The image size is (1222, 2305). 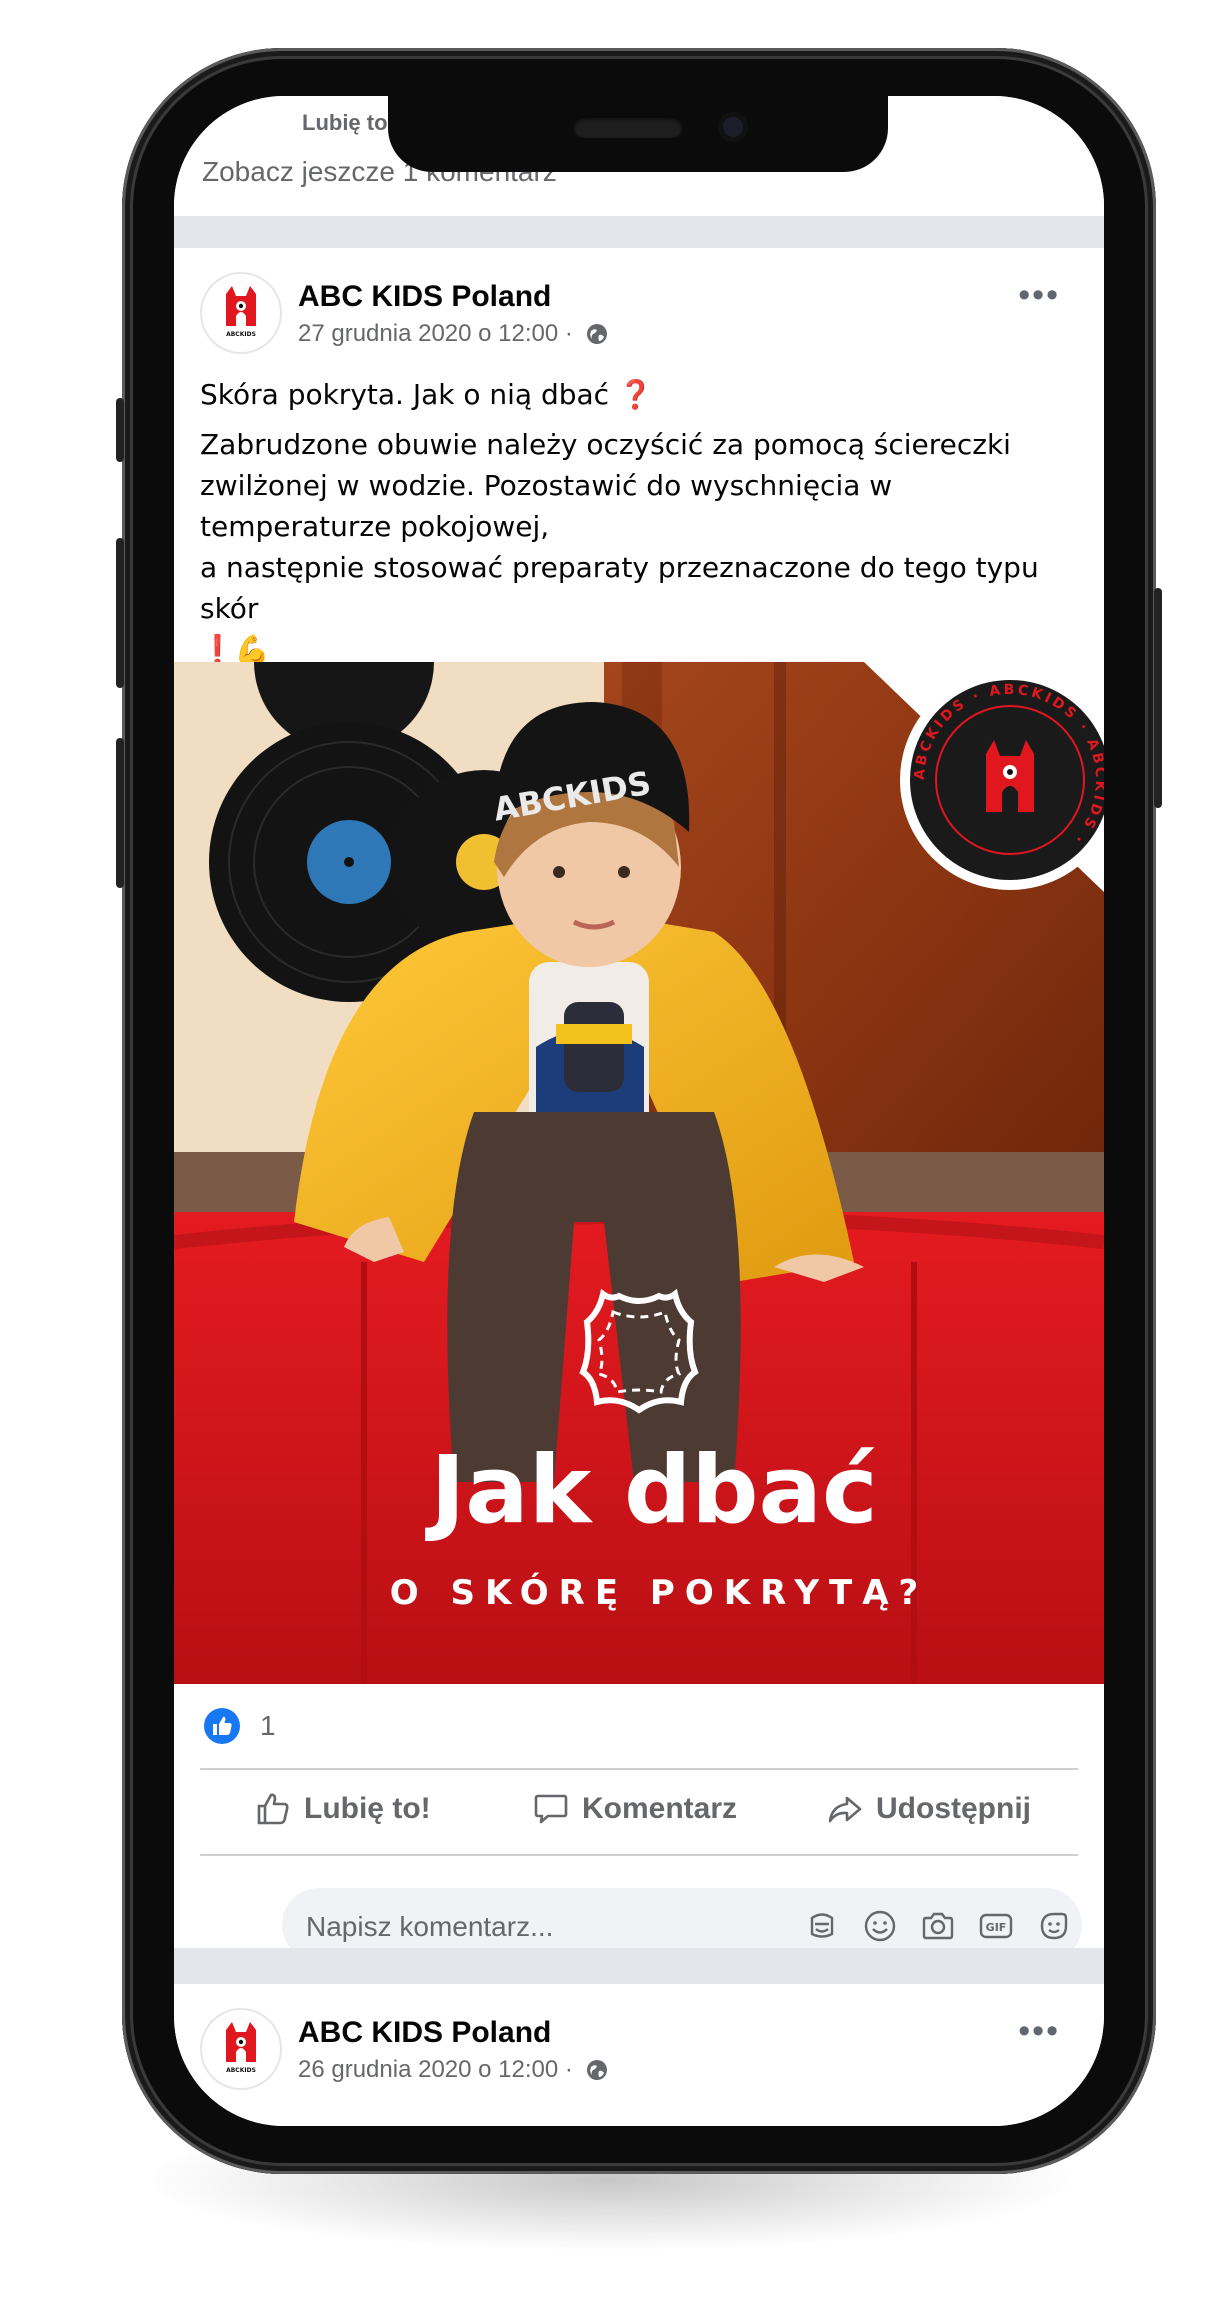 I want to click on volume-up-button, so click(x=120, y=613).